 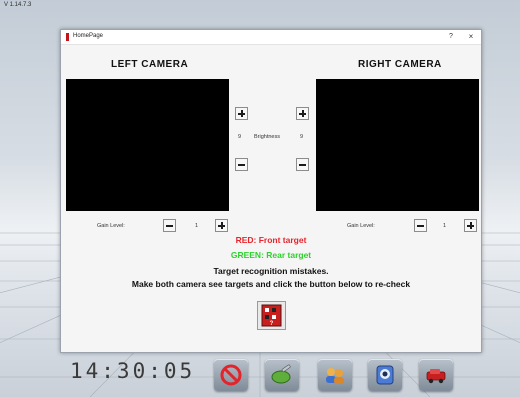 I want to click on app-icon, so click(x=67, y=37).